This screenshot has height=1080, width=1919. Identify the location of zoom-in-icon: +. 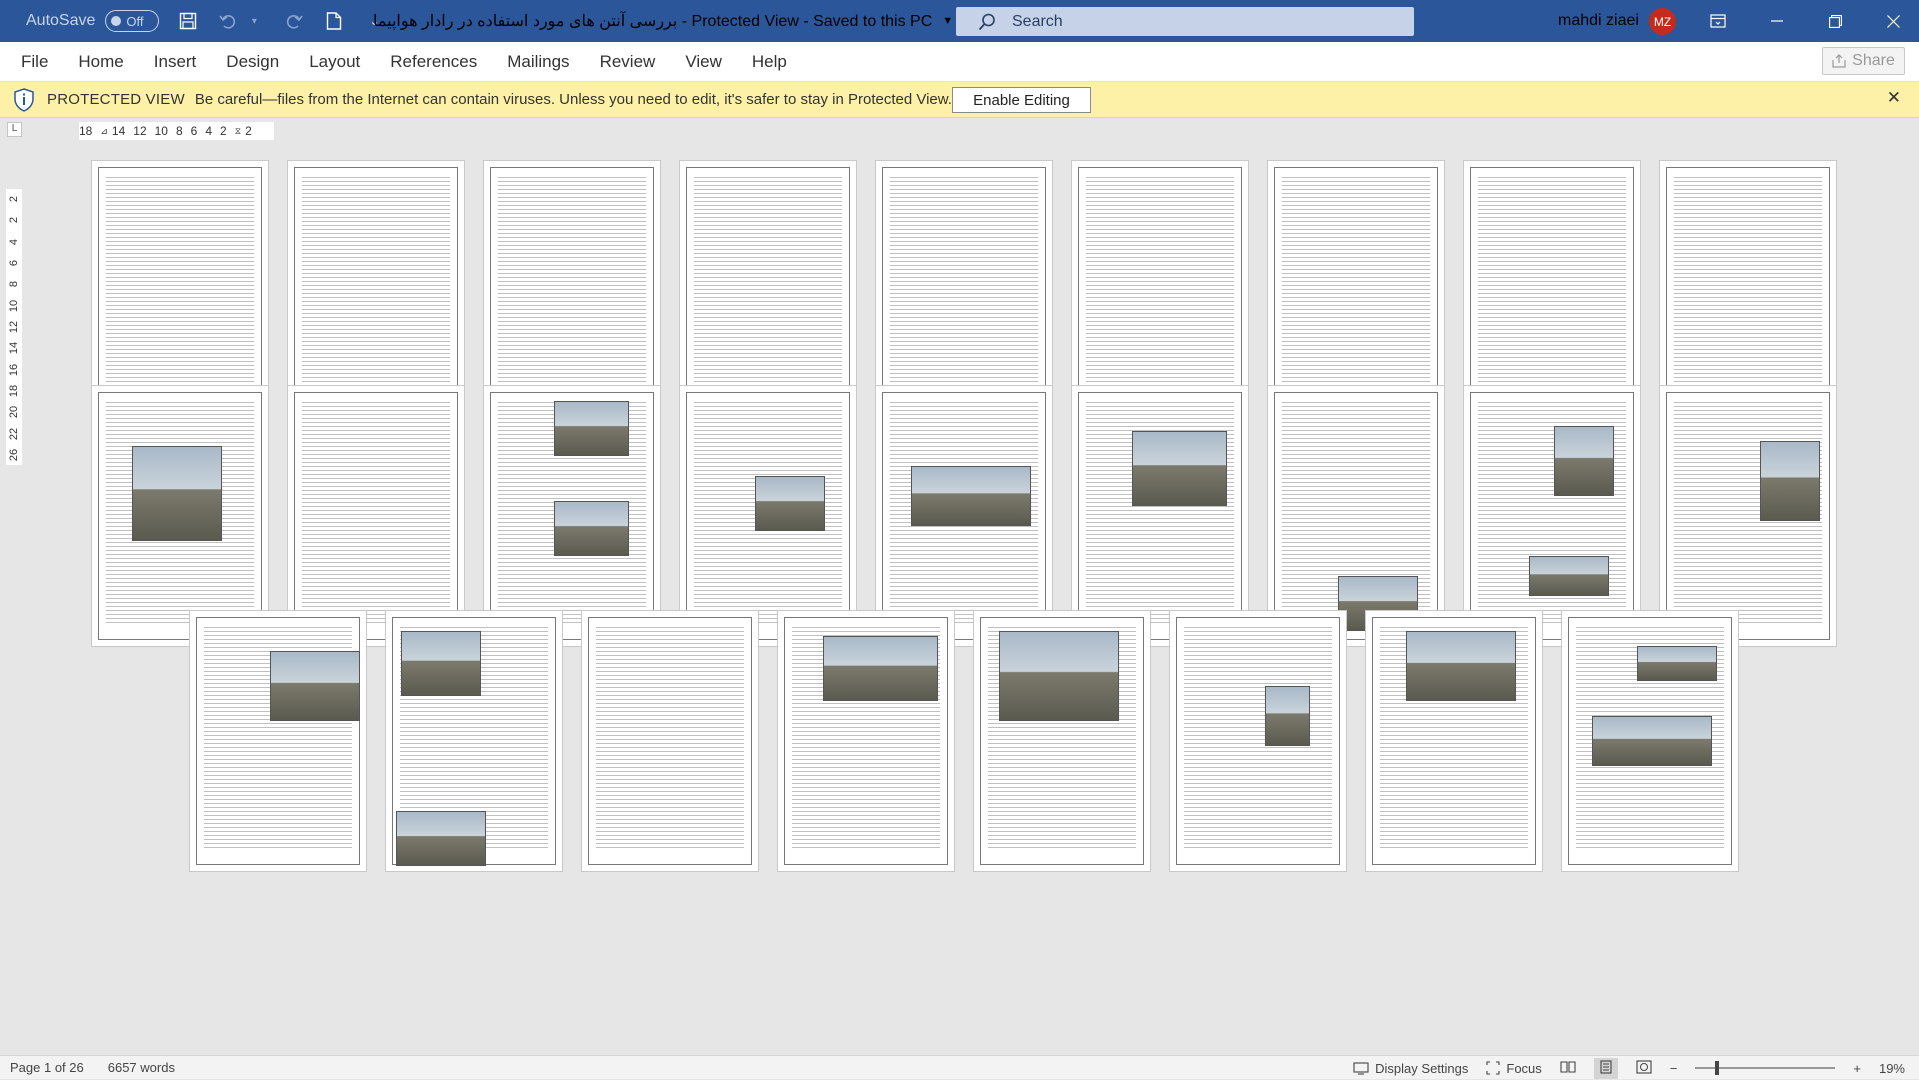
(1857, 1068).